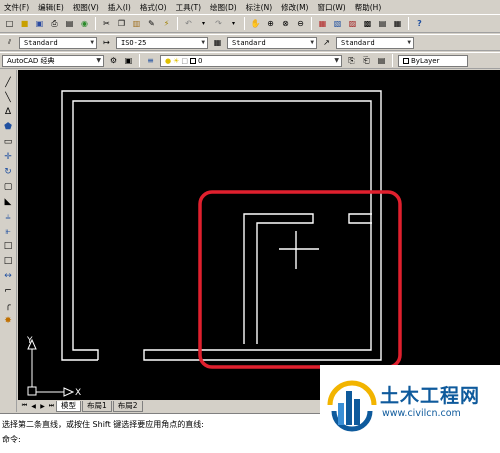 The image size is (500, 453). What do you see at coordinates (8, 262) in the screenshot?
I see `break-at-point-icon: □` at bounding box center [8, 262].